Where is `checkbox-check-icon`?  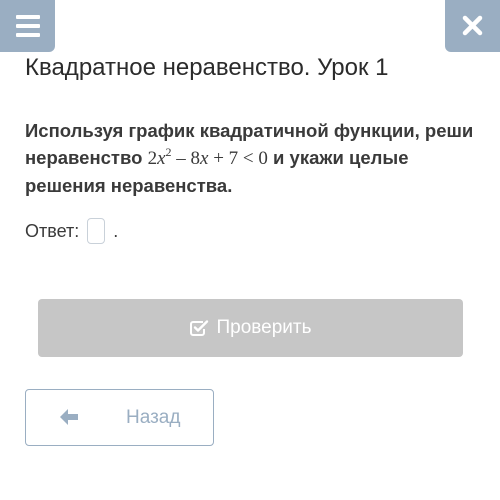 checkbox-check-icon is located at coordinates (199, 328).